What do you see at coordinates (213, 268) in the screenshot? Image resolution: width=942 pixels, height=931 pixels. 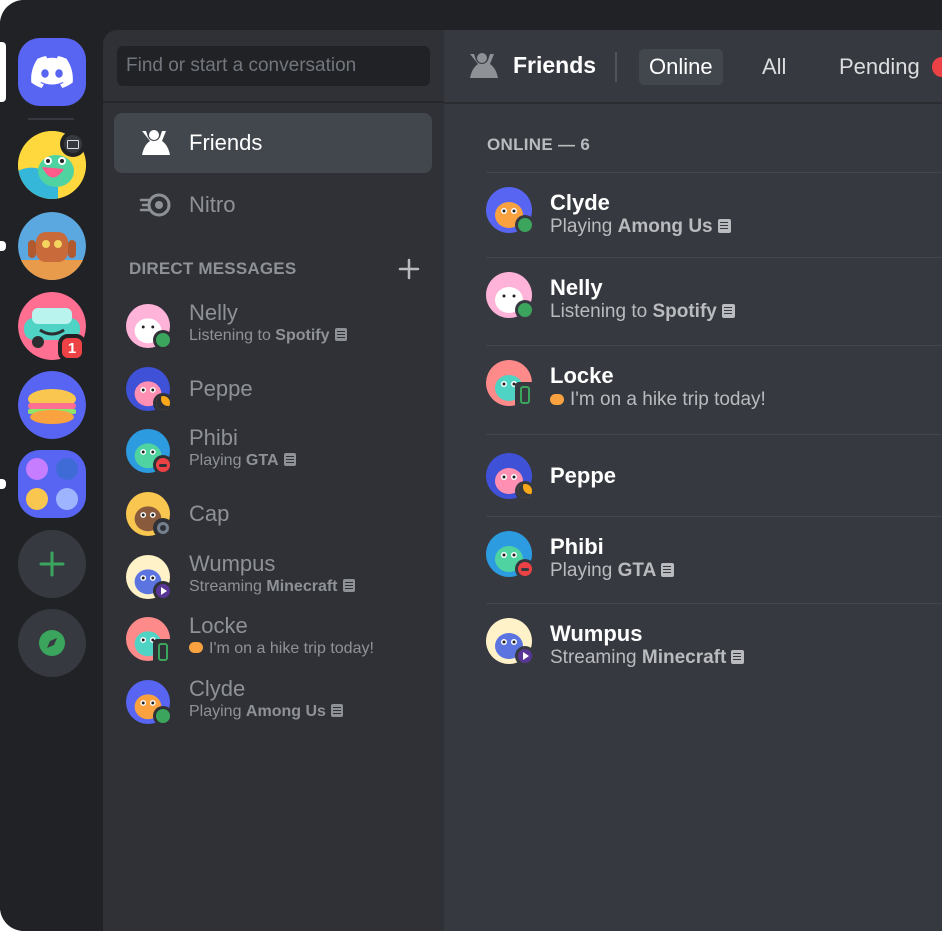 I see `dm-section-header: DIRECT MESSAGES` at bounding box center [213, 268].